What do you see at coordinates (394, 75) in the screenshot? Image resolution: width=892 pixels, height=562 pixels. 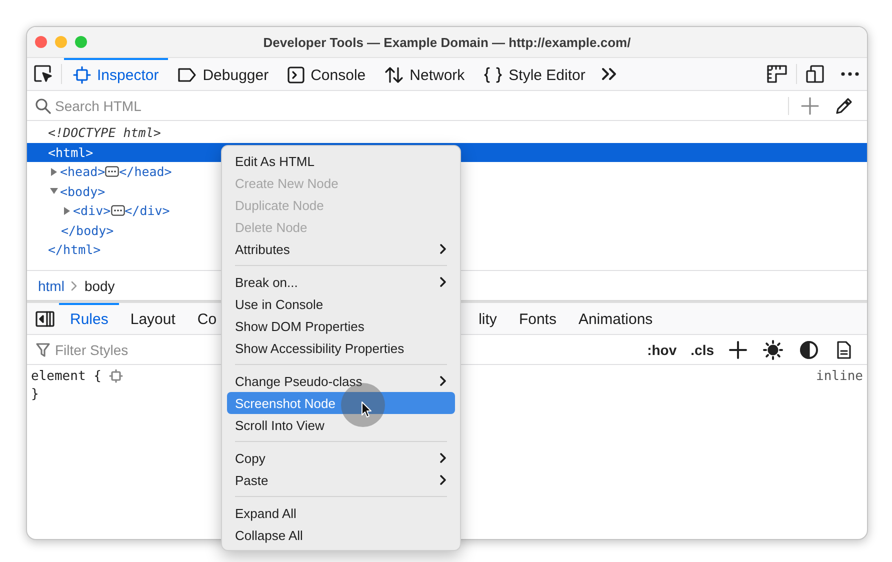 I see `network-icon` at bounding box center [394, 75].